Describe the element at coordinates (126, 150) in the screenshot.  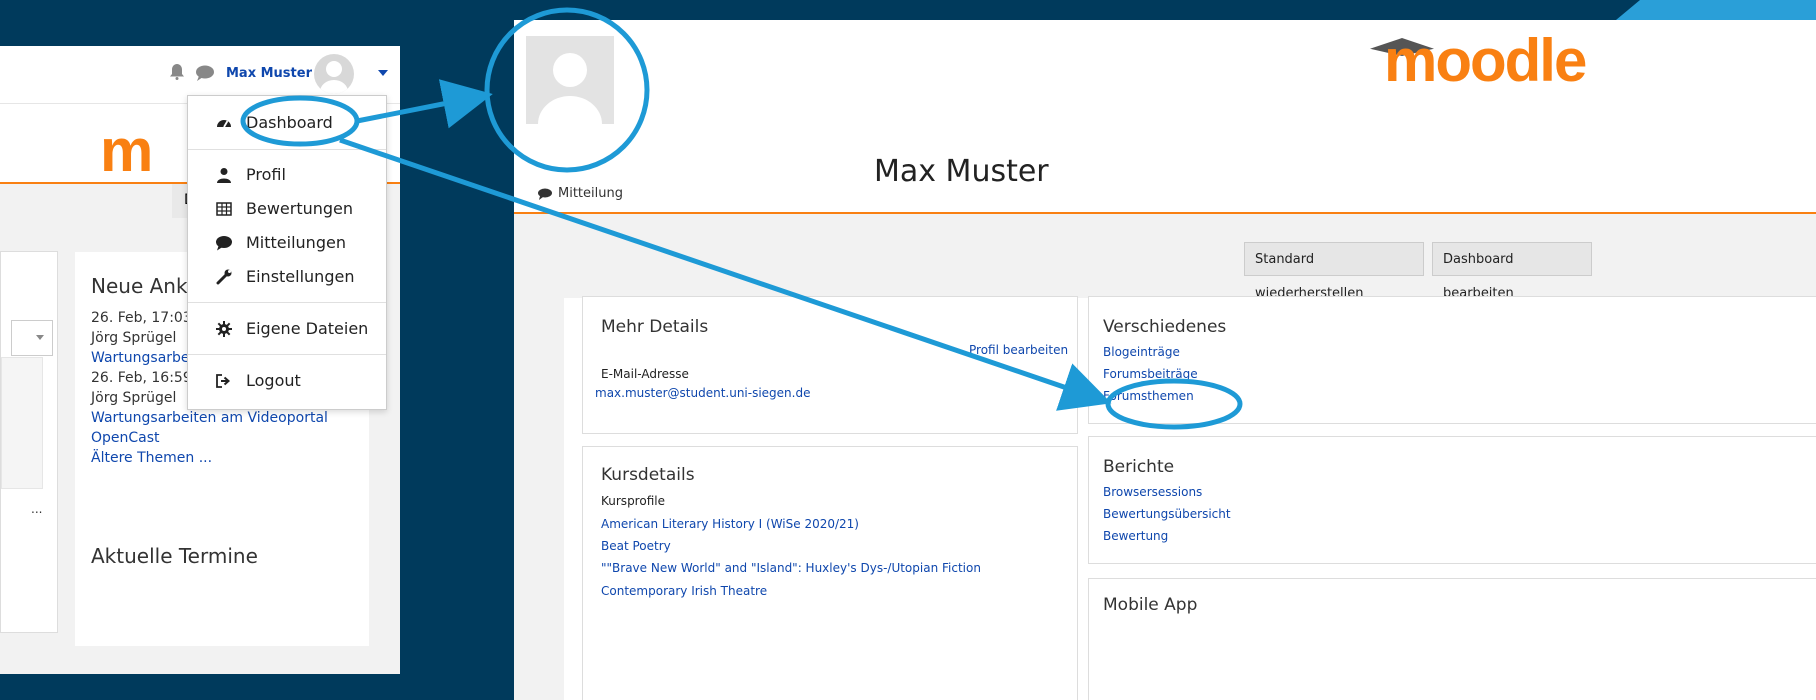
I see `moodle-logo: m` at that location.